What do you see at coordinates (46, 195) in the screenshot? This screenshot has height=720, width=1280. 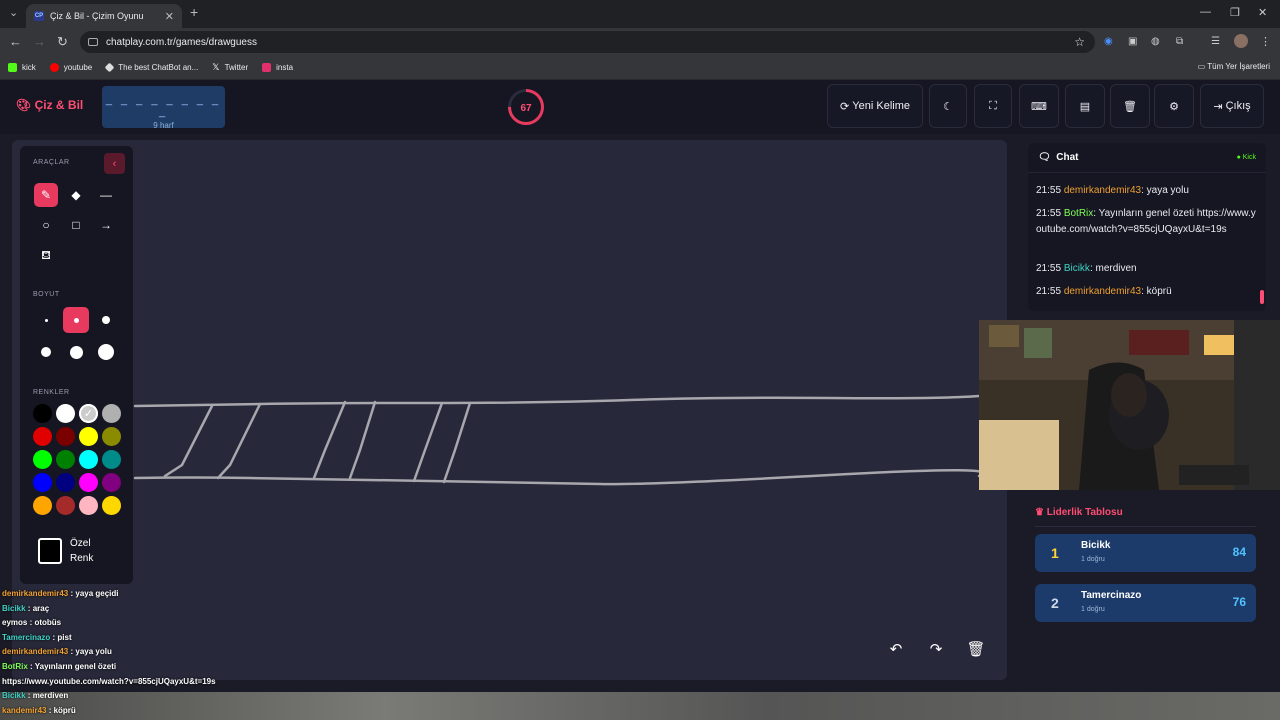 I see `brush-tool: ✎` at bounding box center [46, 195].